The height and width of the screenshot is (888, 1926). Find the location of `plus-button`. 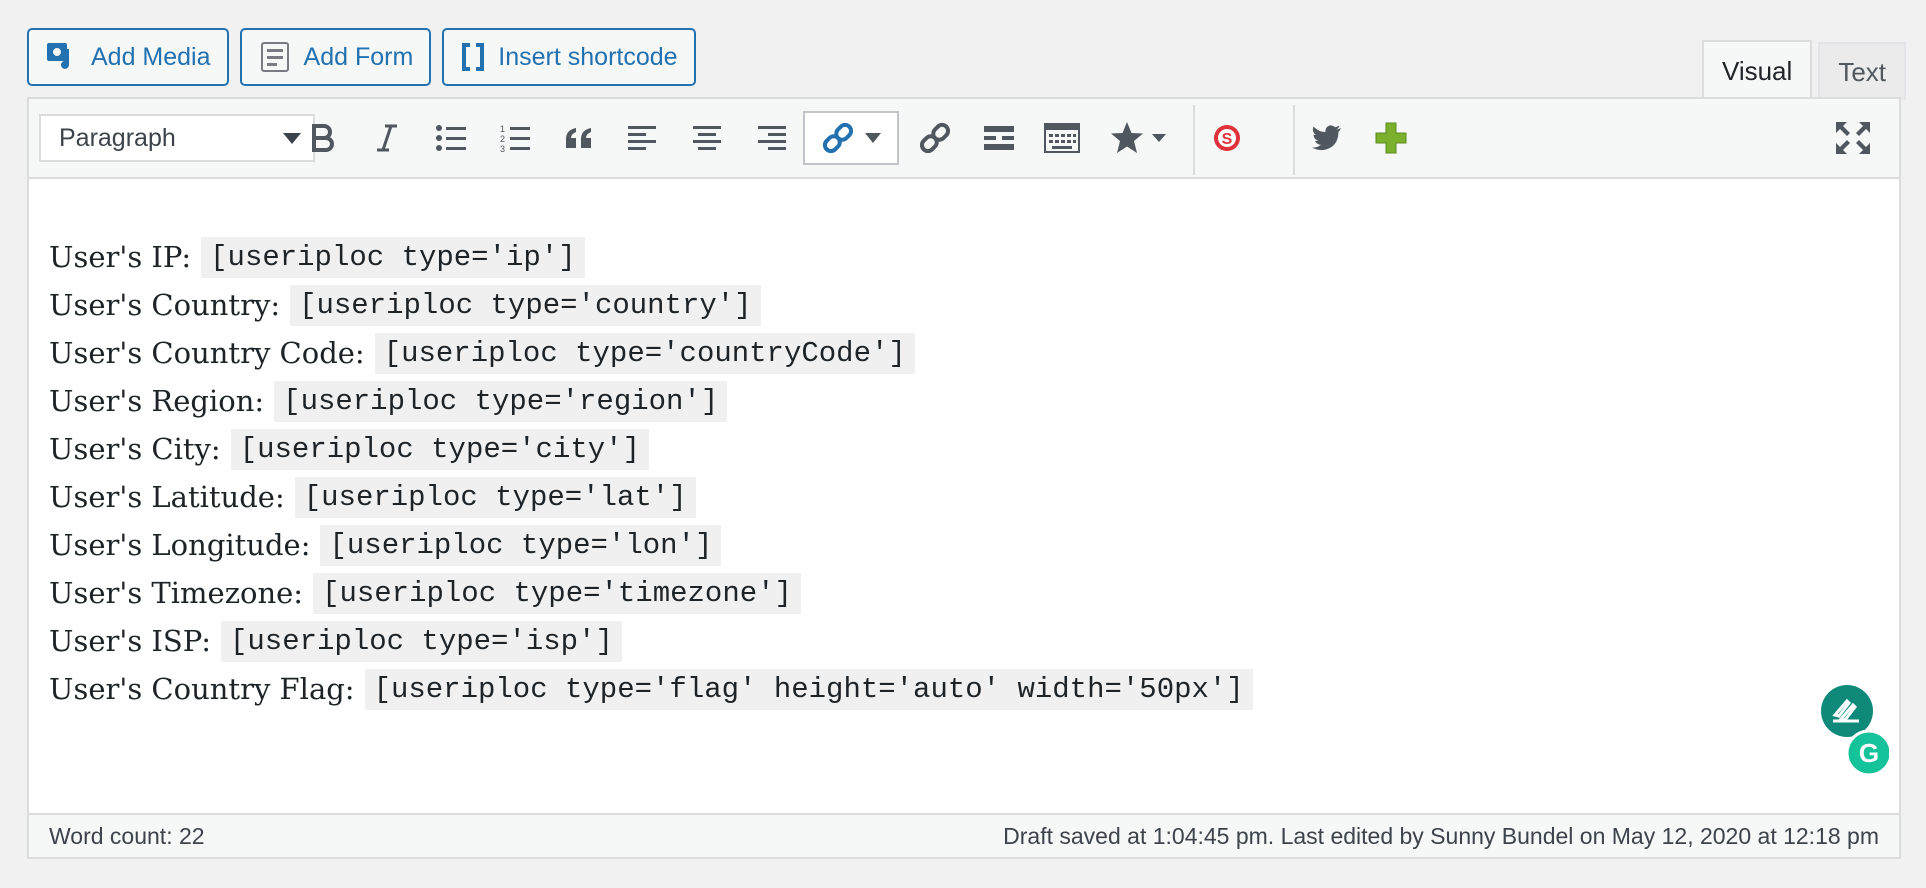

plus-button is located at coordinates (1391, 138).